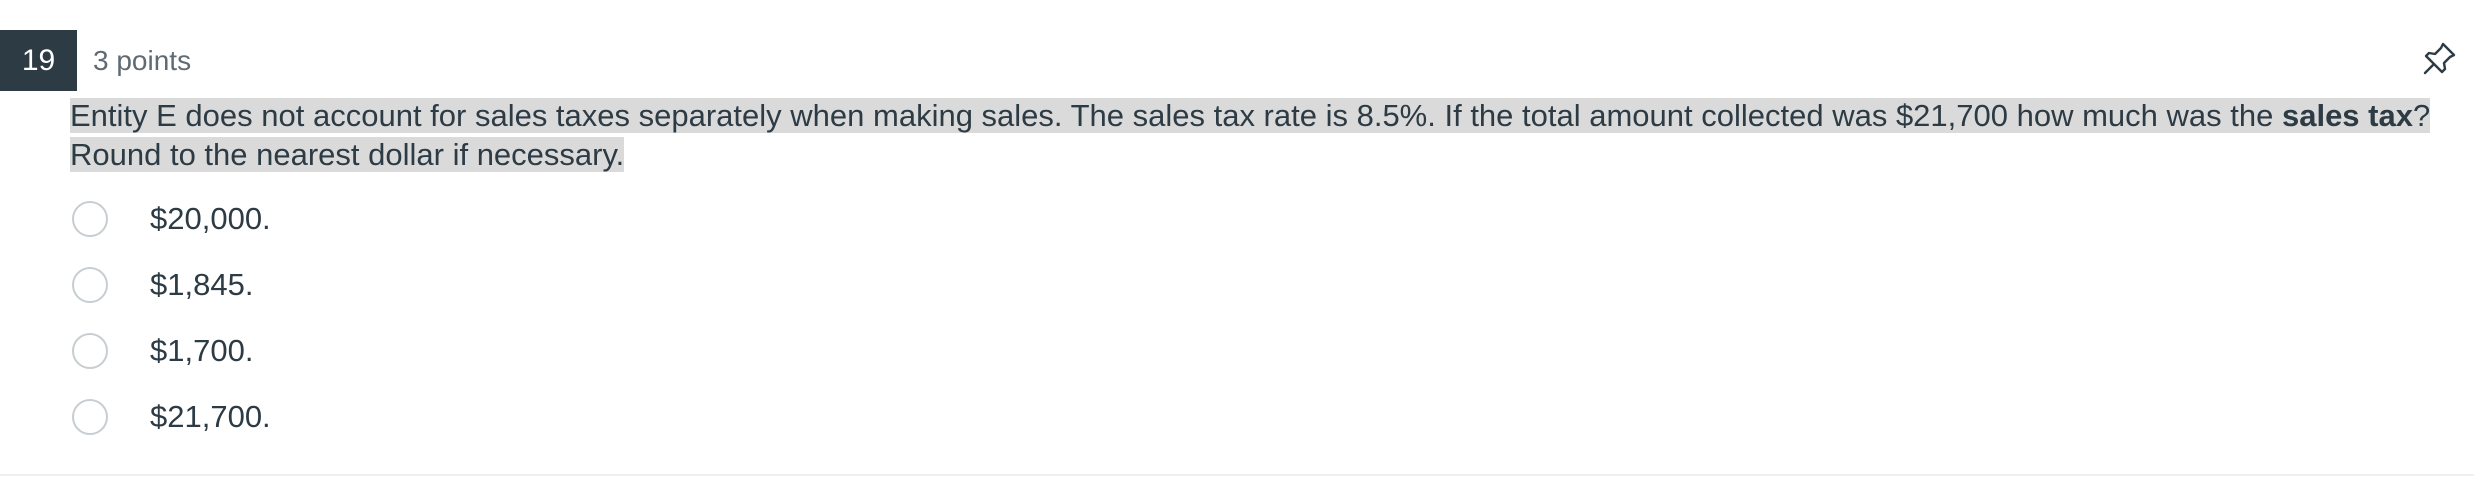 This screenshot has width=2474, height=488. I want to click on question-points: 3 points, so click(142, 60).